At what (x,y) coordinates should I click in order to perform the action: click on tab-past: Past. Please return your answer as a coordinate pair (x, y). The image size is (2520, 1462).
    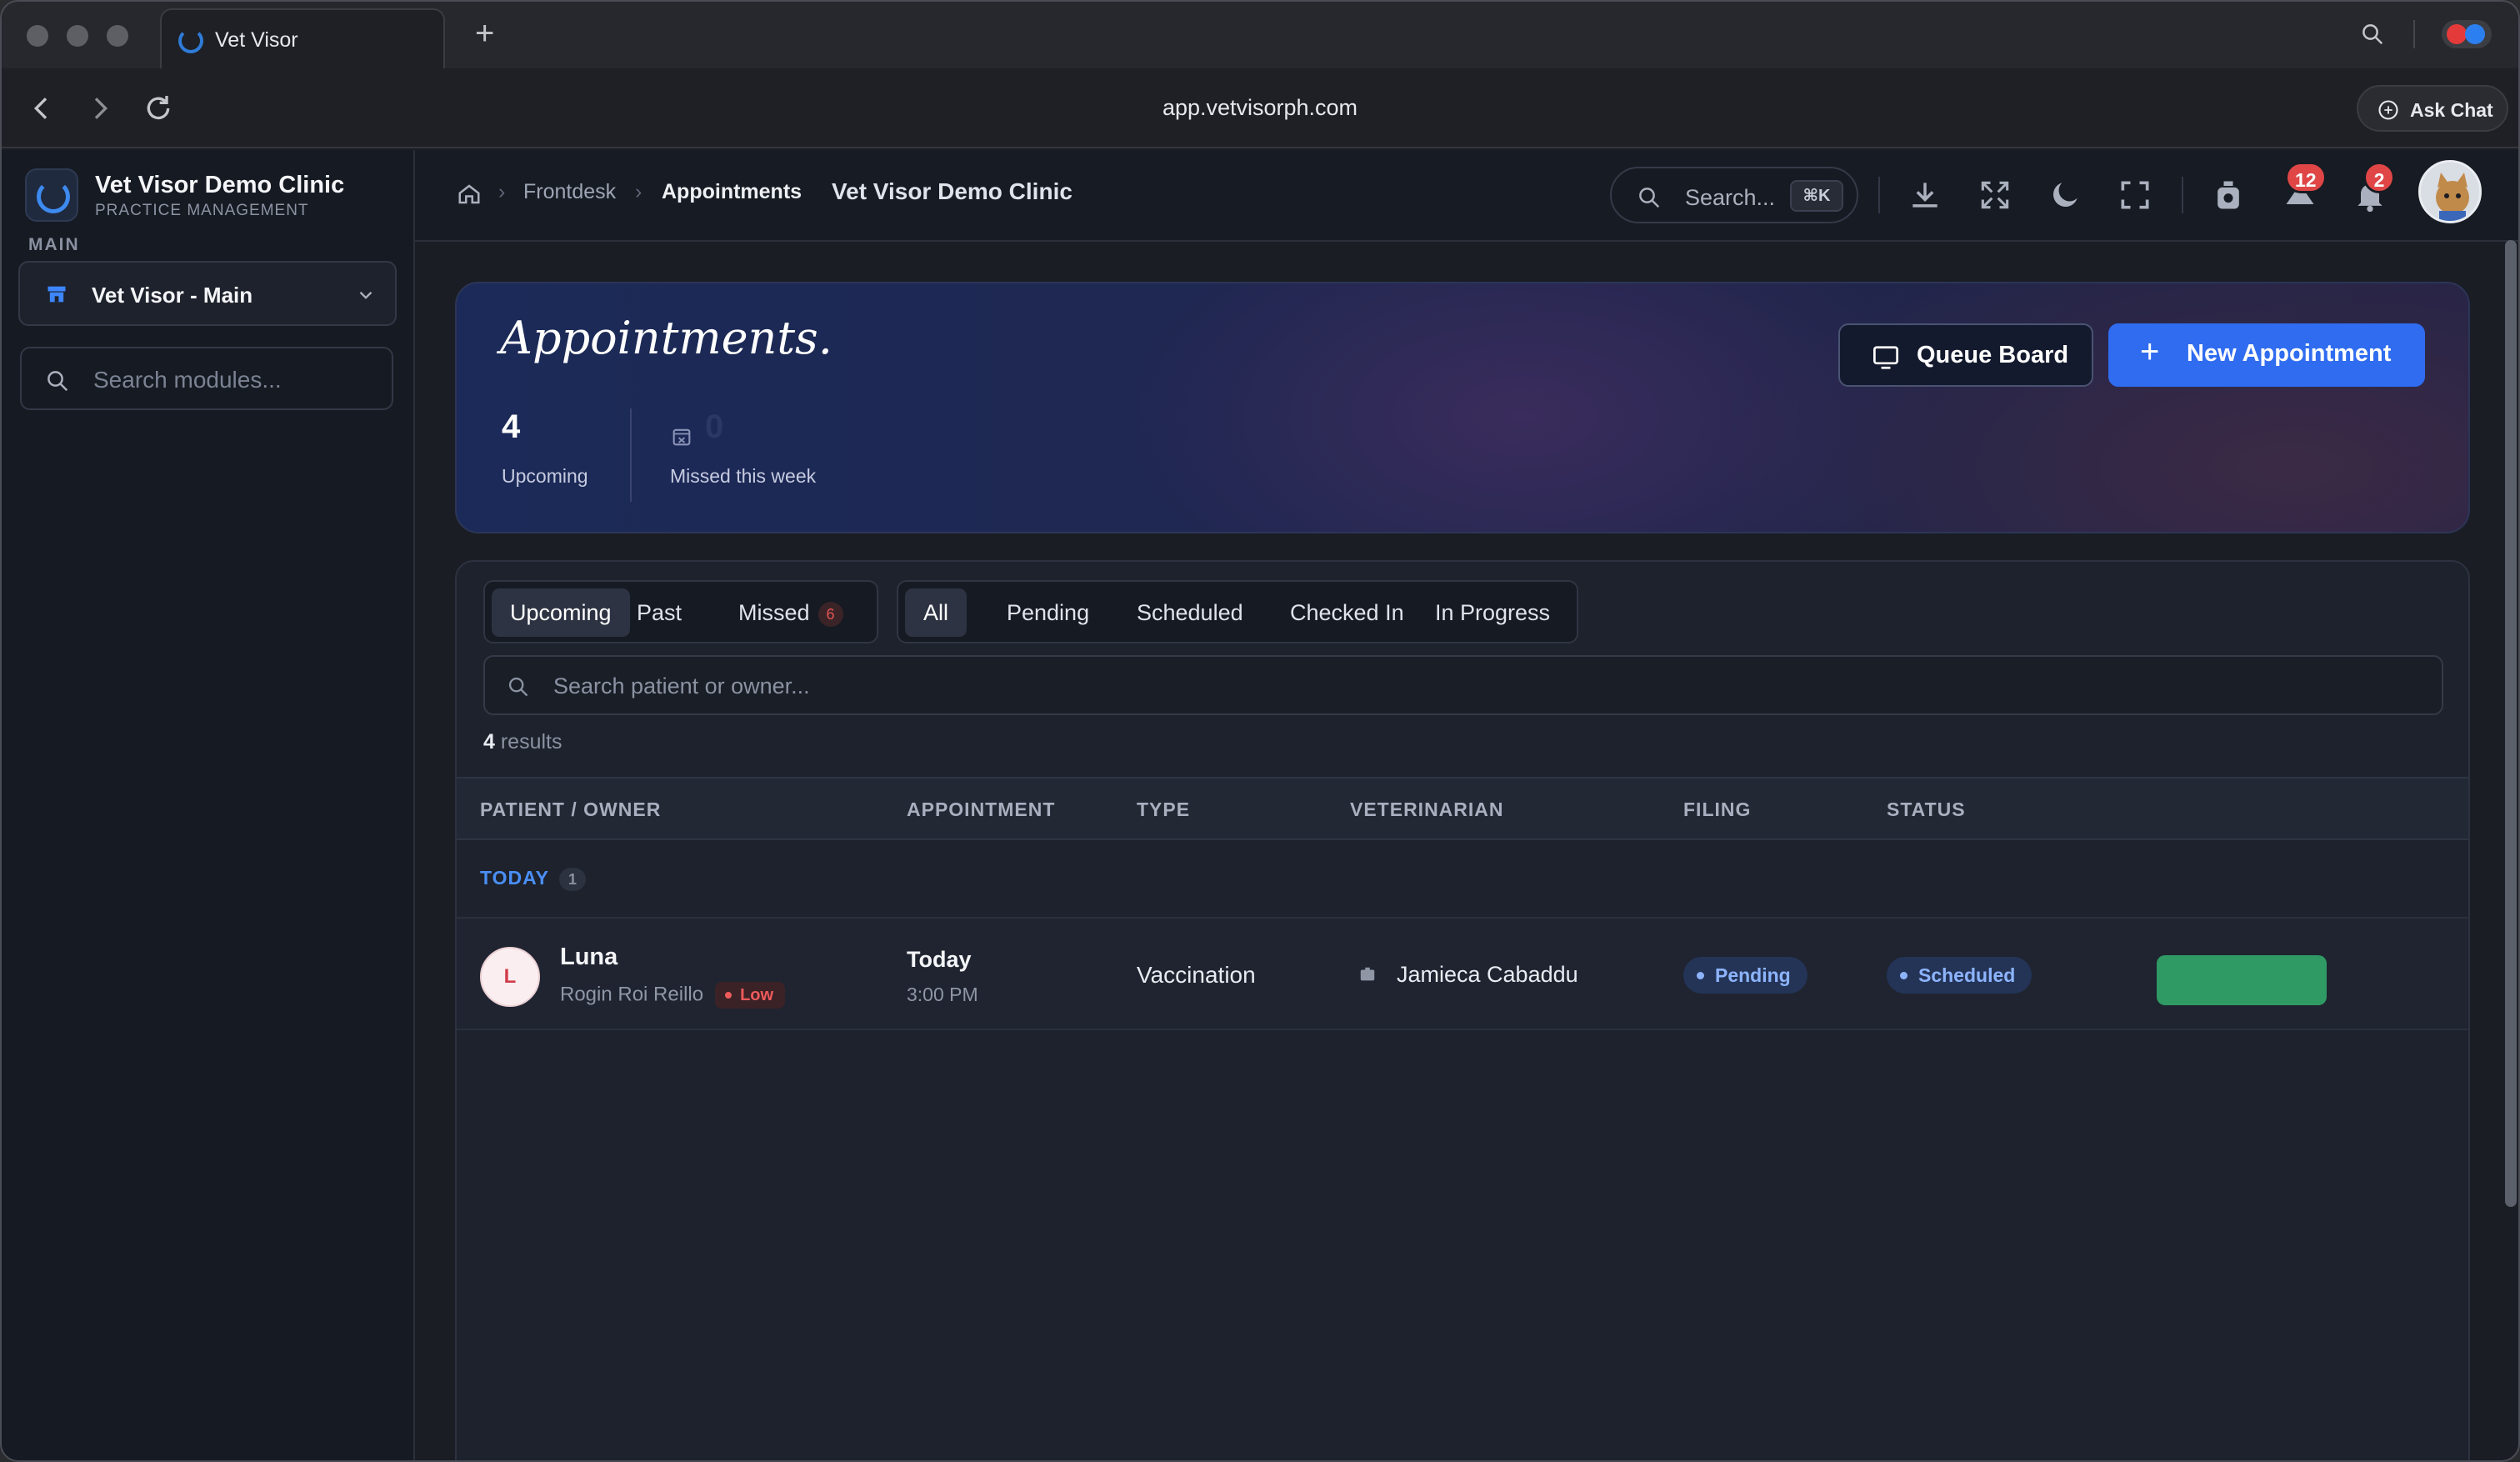
    Looking at the image, I should click on (659, 613).